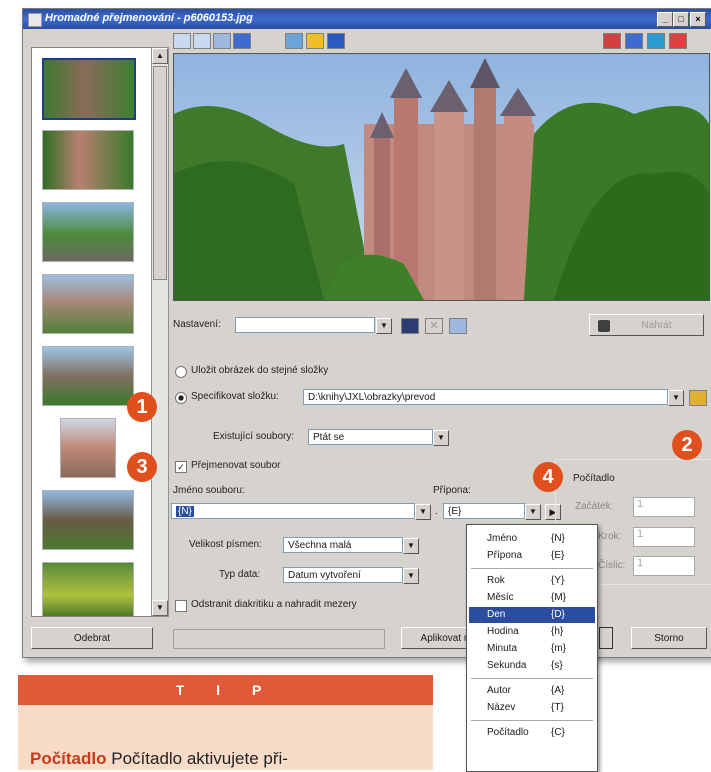 This screenshot has height=772, width=711. What do you see at coordinates (343, 545) in the screenshot?
I see `letter-case-select: Všechna malá` at bounding box center [343, 545].